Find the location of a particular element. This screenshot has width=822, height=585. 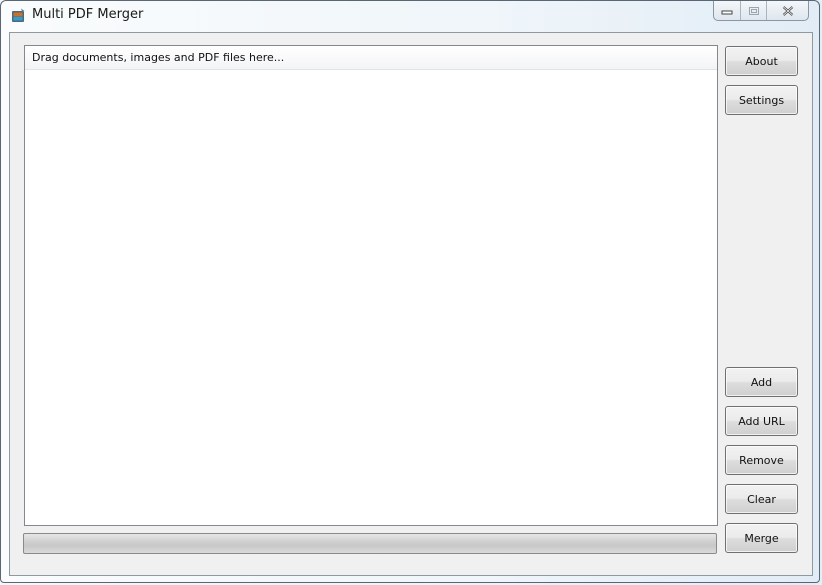

minimize-button is located at coordinates (727, 10).